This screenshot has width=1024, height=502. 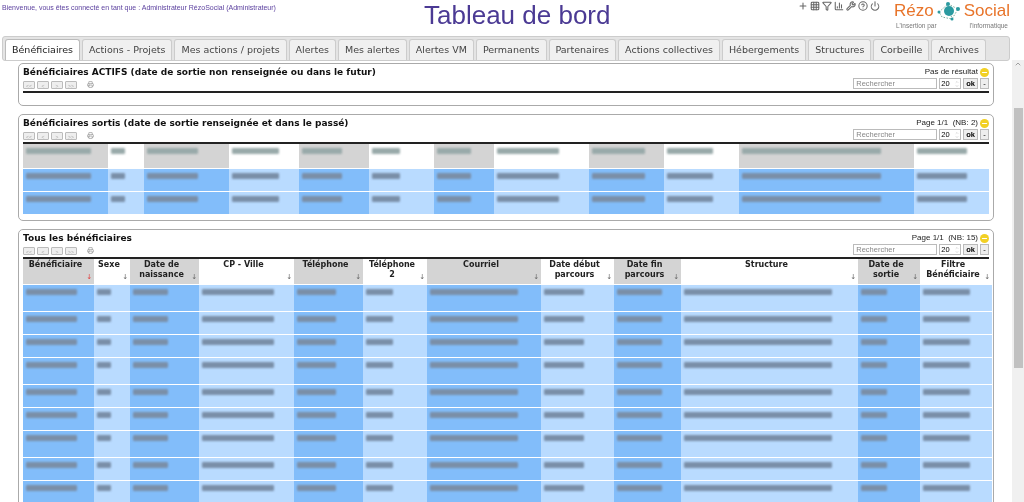 I want to click on result-status: Pas de résultat, so click(x=951, y=72).